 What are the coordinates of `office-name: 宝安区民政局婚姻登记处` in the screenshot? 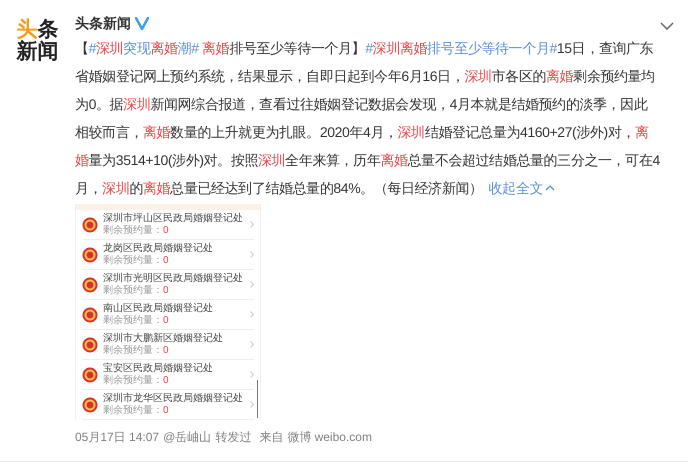 It's located at (158, 368).